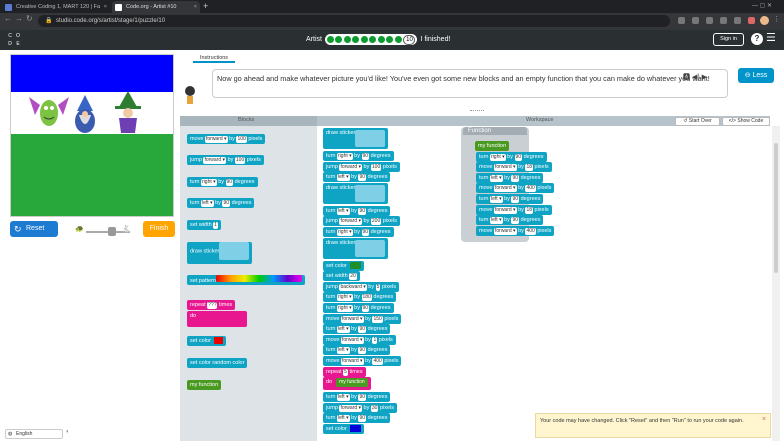 Image resolution: width=784 pixels, height=441 pixels. I want to click on code-block: jump forward ▾ by 30 pixels, so click(360, 407).